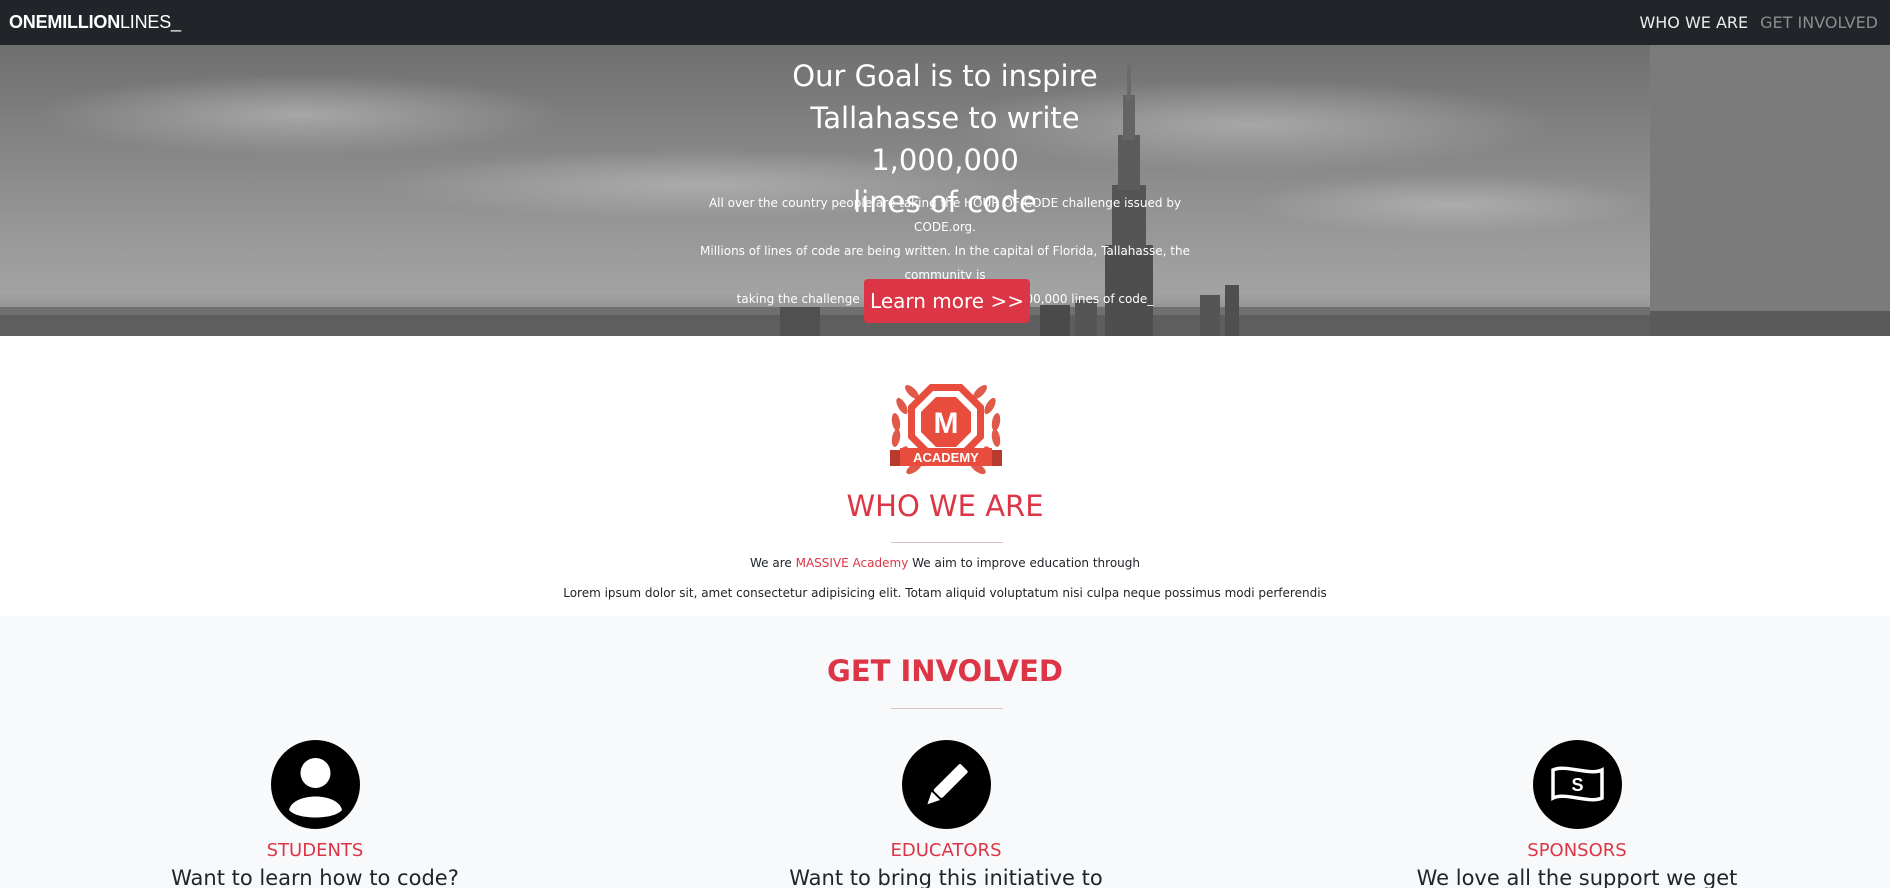 The height and width of the screenshot is (888, 1890). I want to click on svg-text: S, so click(1577, 785).